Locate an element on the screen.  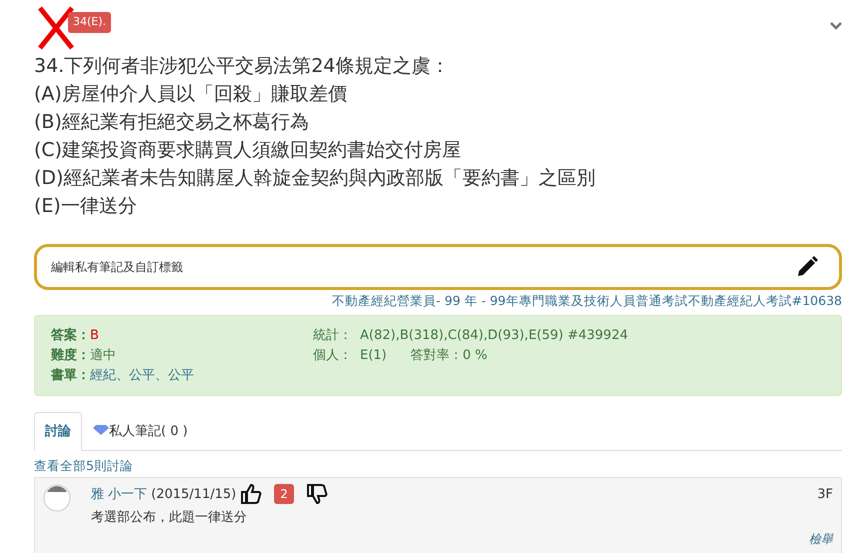
stats-value: A(82),B(318),C(84),D(93),E(59) #439924 is located at coordinates (494, 335).